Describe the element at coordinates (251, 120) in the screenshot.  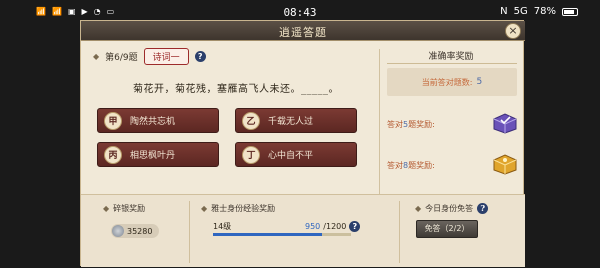
I see `option-badge: 乙` at that location.